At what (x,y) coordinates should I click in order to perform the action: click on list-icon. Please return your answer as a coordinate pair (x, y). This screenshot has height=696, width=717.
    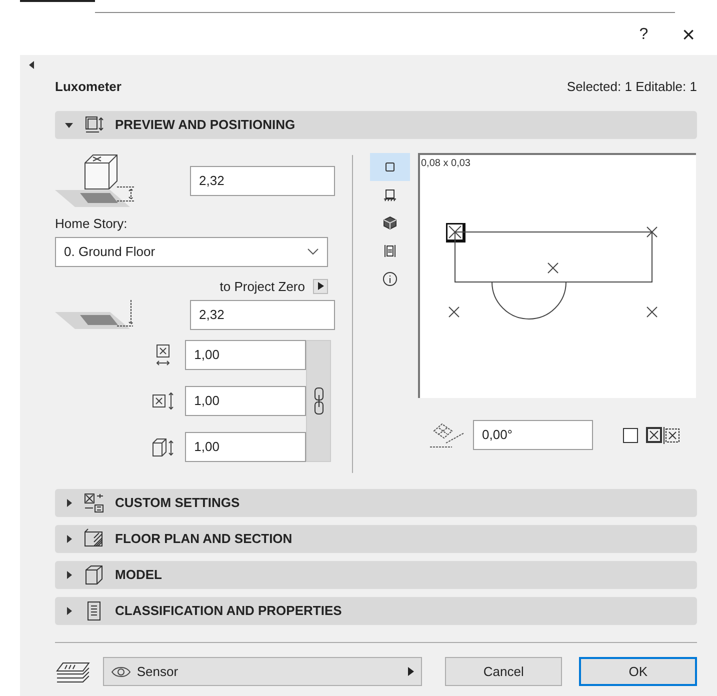
    Looking at the image, I should click on (390, 251).